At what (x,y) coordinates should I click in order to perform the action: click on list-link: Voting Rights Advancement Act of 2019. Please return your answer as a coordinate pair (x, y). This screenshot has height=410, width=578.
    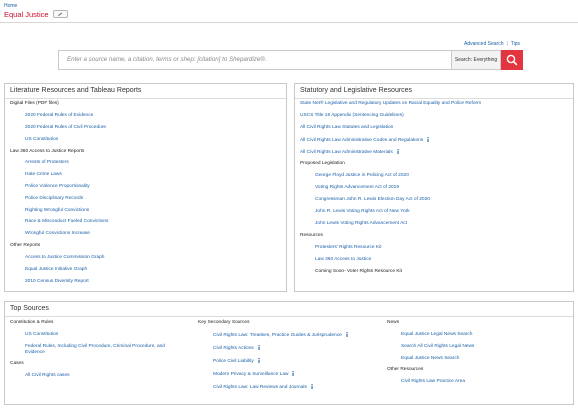
    Looking at the image, I should click on (357, 188).